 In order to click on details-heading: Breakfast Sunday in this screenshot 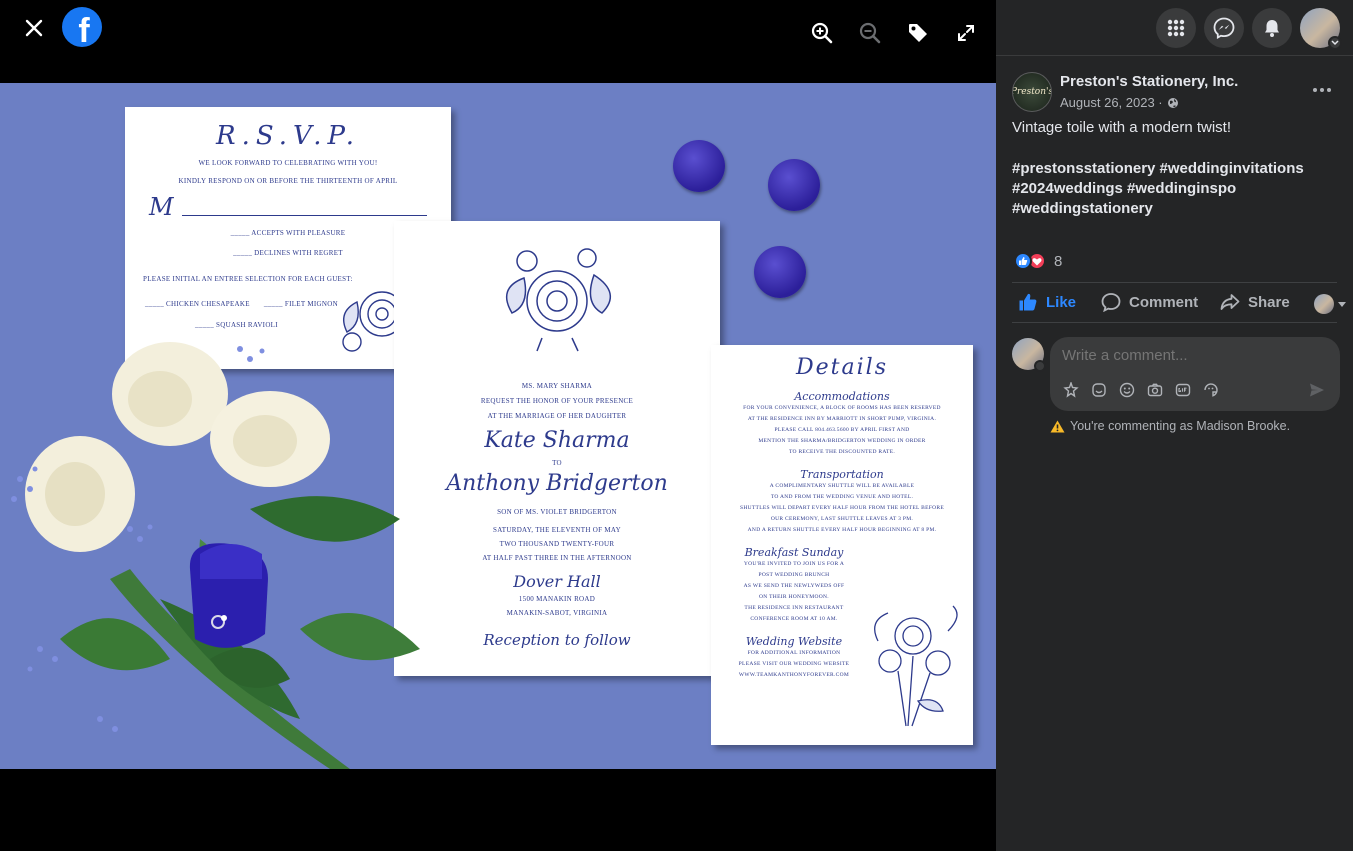, I will do `click(794, 552)`.